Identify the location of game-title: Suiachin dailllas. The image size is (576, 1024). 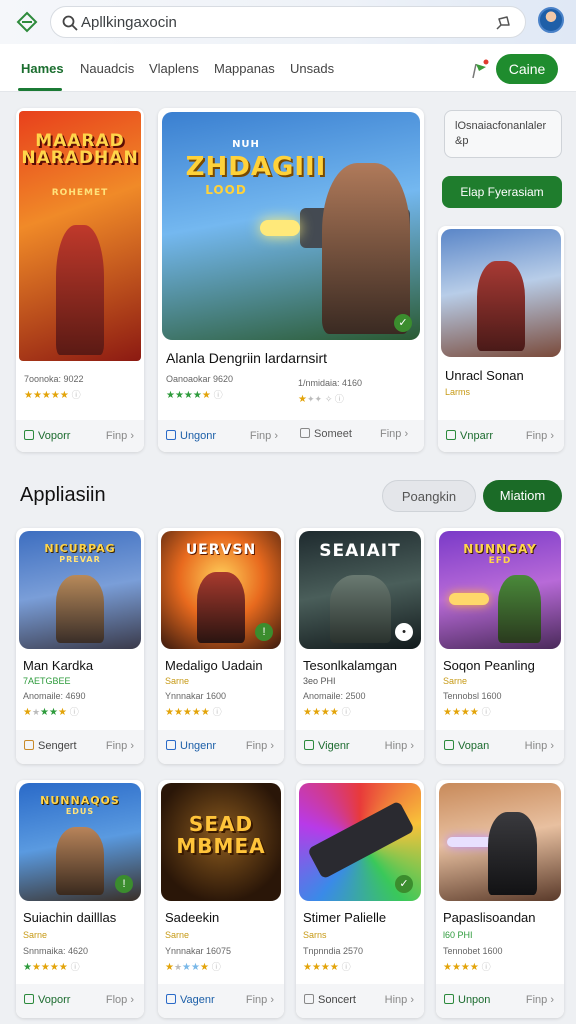
(69, 917).